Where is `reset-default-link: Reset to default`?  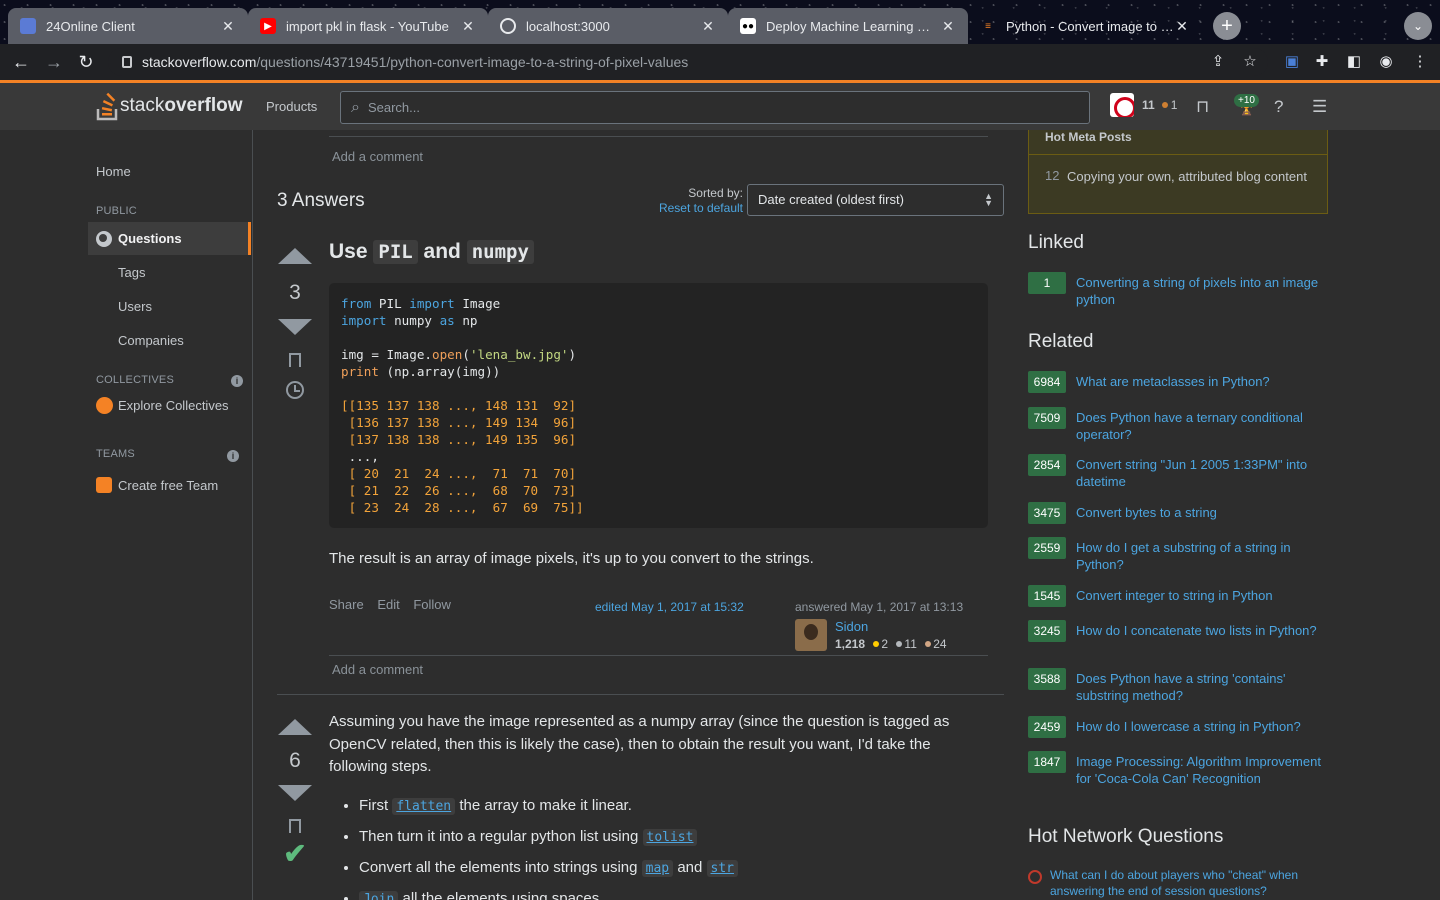
reset-default-link: Reset to default is located at coordinates (700, 208).